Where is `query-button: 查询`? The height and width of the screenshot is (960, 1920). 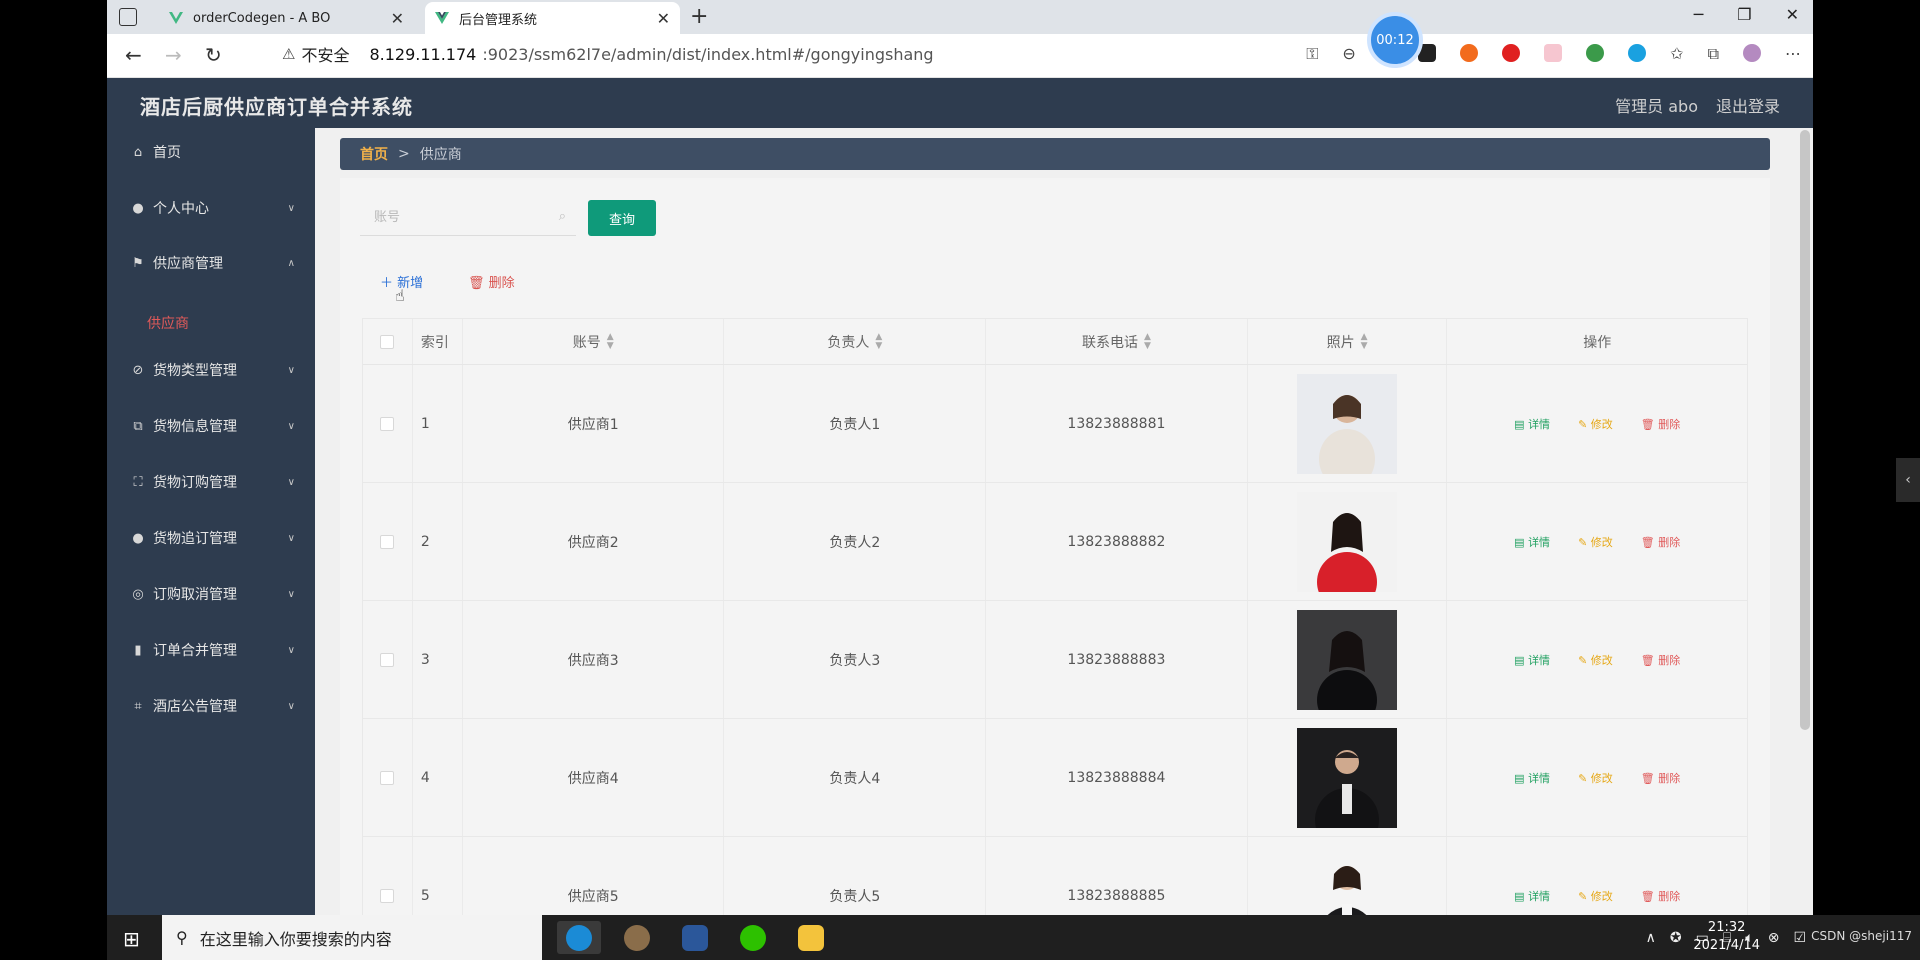
query-button: 查询 is located at coordinates (622, 218).